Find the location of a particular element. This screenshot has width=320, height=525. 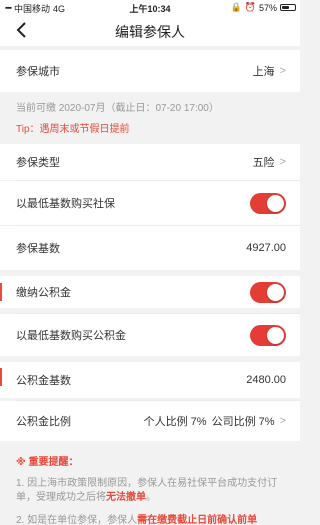

base-row: 参保基数 4927.00 is located at coordinates (150, 248).